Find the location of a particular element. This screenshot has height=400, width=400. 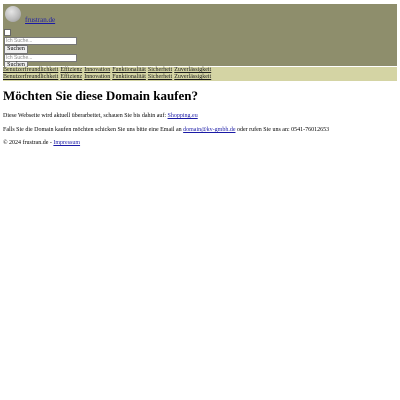

email-link: domain@kv-gmbh.de is located at coordinates (209, 130).